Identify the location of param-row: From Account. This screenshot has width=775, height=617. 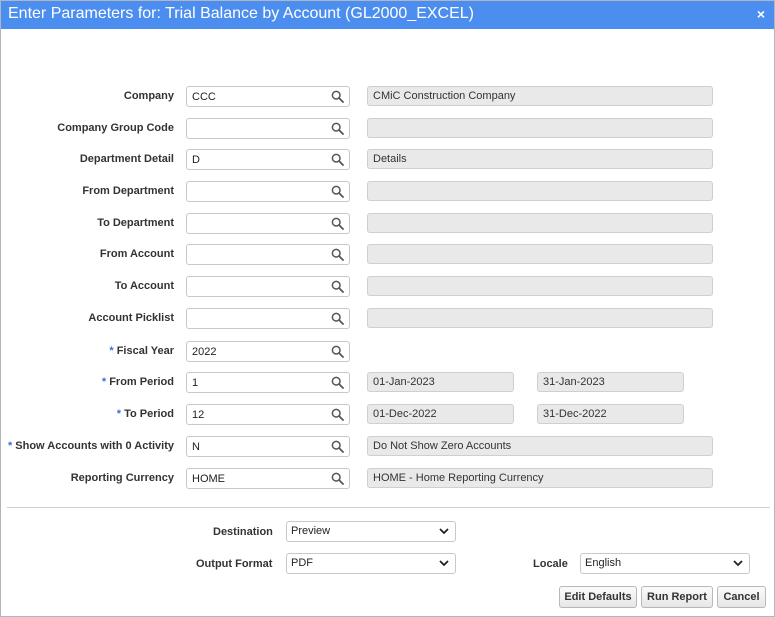
(388, 255).